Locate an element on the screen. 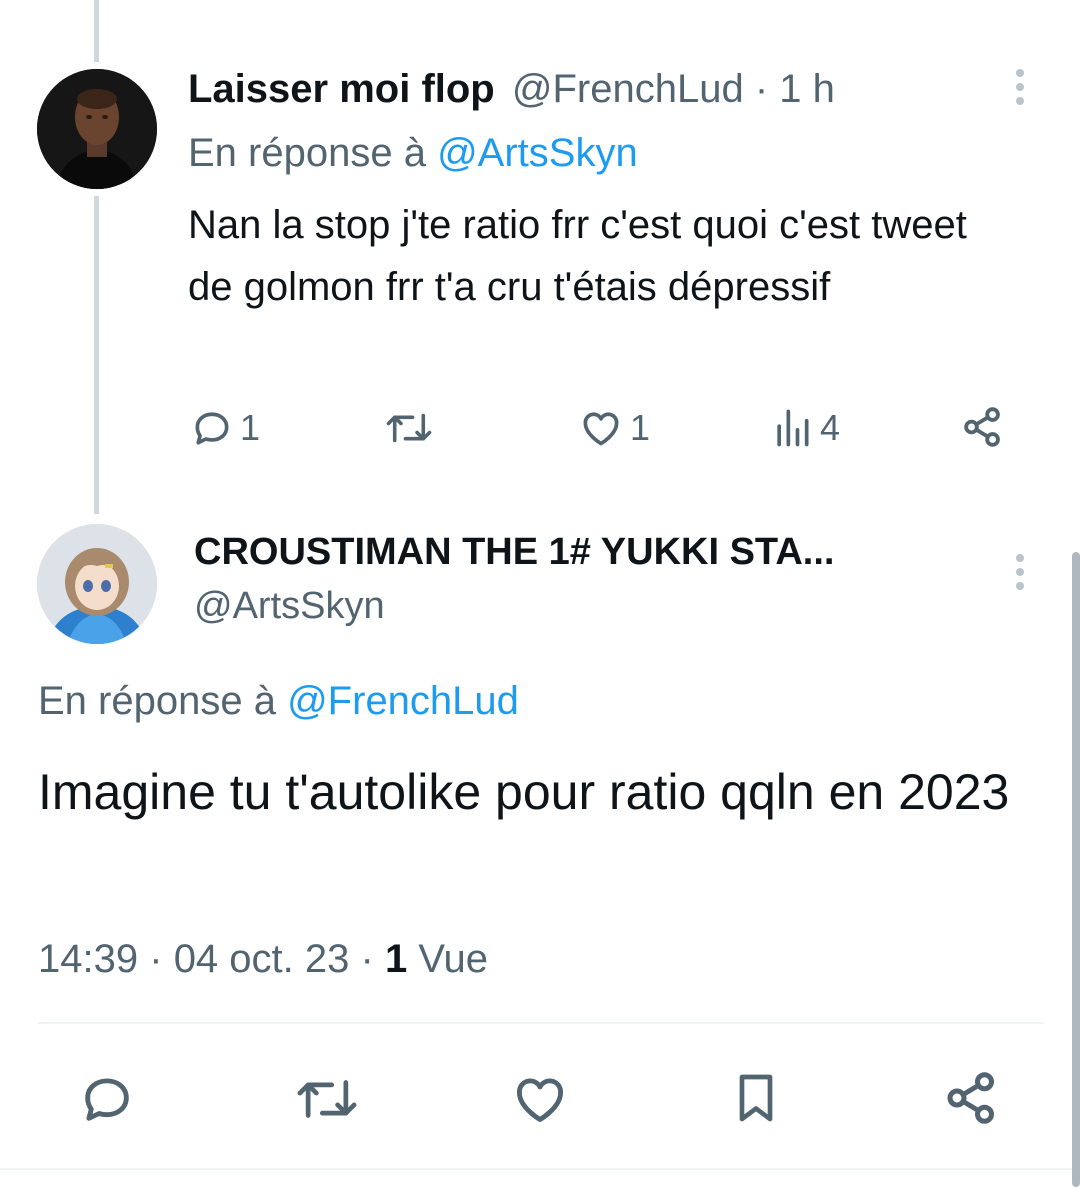  bookmark-button is located at coordinates (756, 1098).